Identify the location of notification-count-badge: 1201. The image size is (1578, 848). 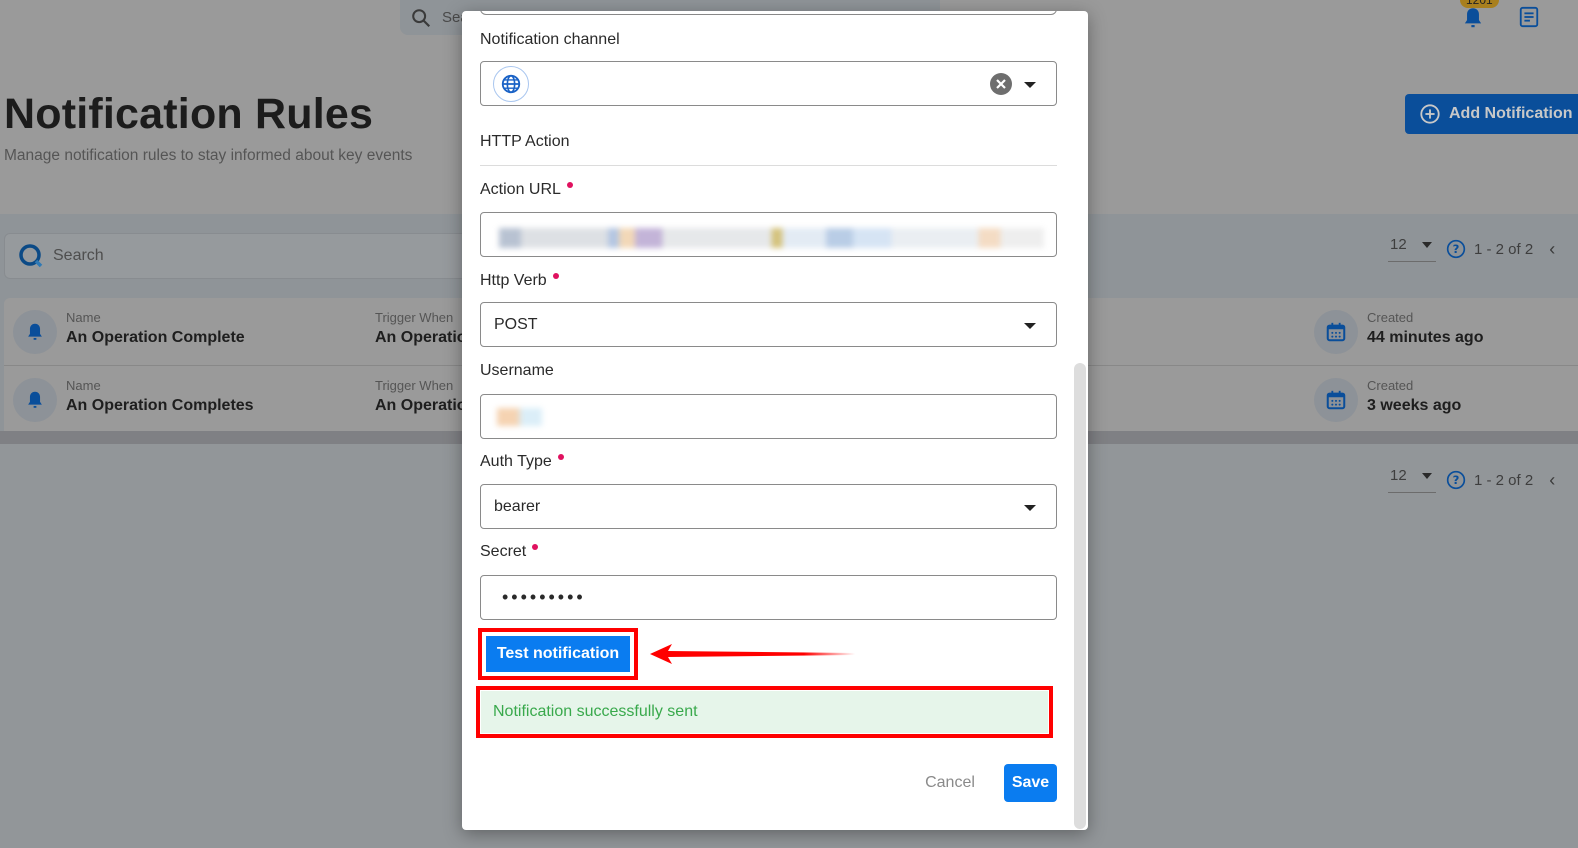
(1479, 4).